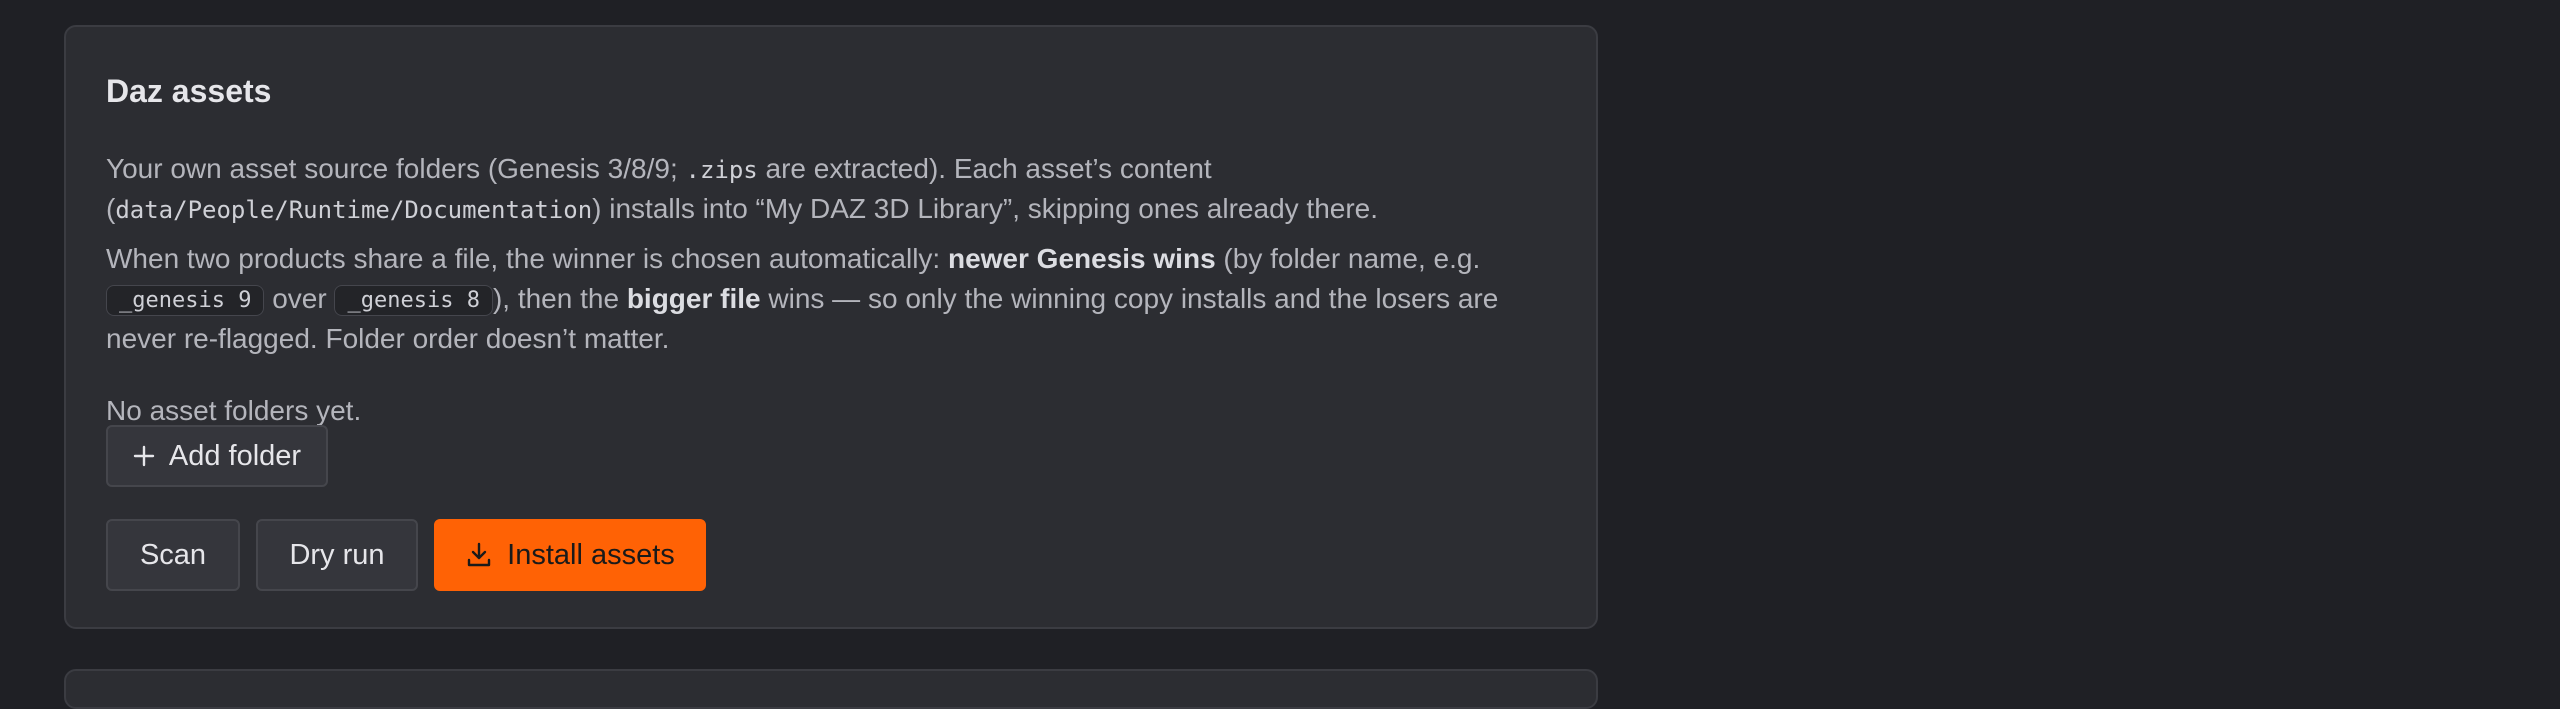 This screenshot has width=2560, height=709. Describe the element at coordinates (354, 210) in the screenshot. I see `code-path: data/People/Runtime/Documentation` at that location.